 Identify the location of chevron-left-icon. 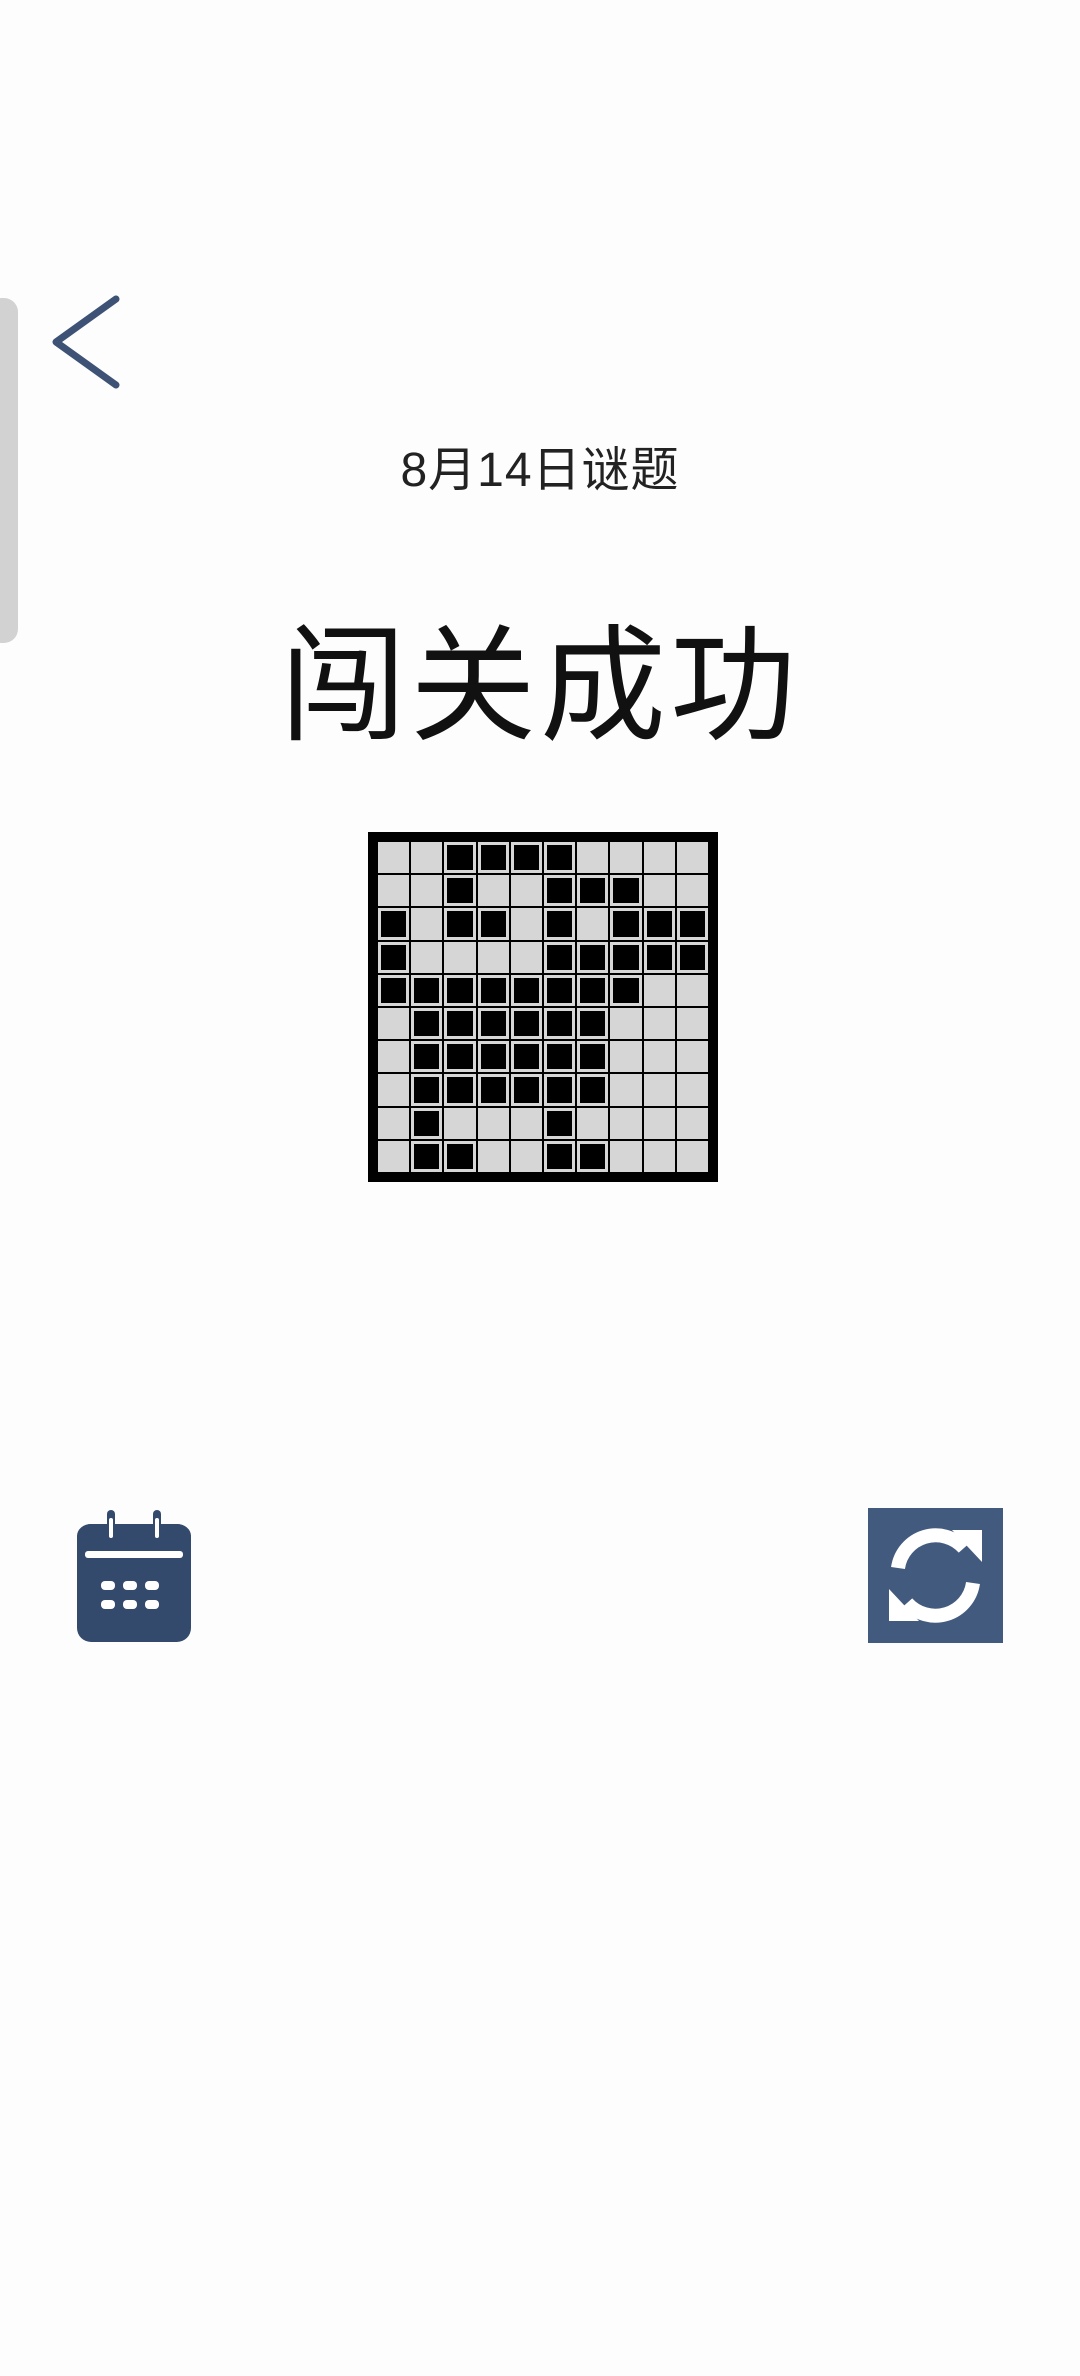
(86, 342).